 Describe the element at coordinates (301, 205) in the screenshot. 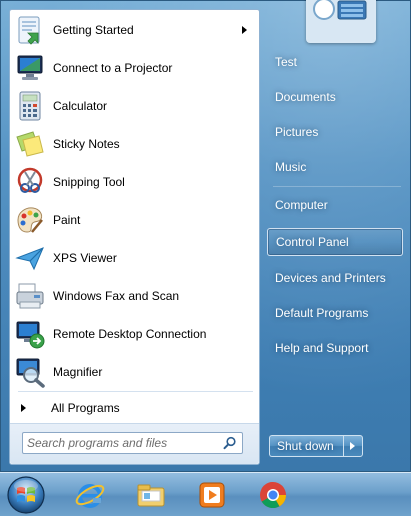

I see `right-item-label: Computer` at that location.